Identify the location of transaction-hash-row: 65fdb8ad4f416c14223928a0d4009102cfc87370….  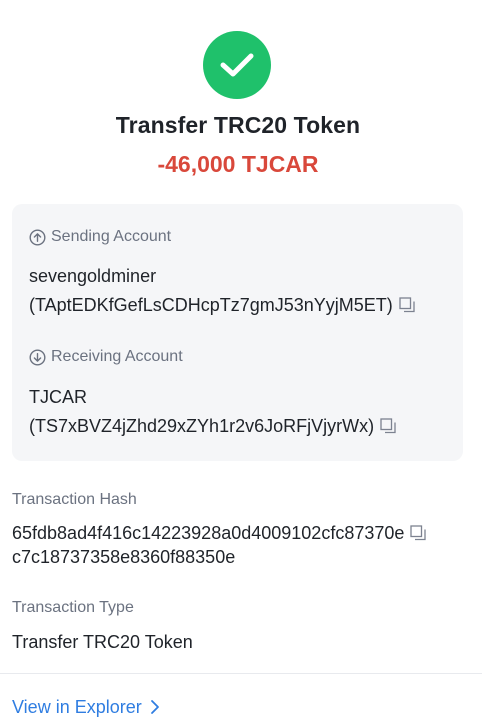
(219, 533).